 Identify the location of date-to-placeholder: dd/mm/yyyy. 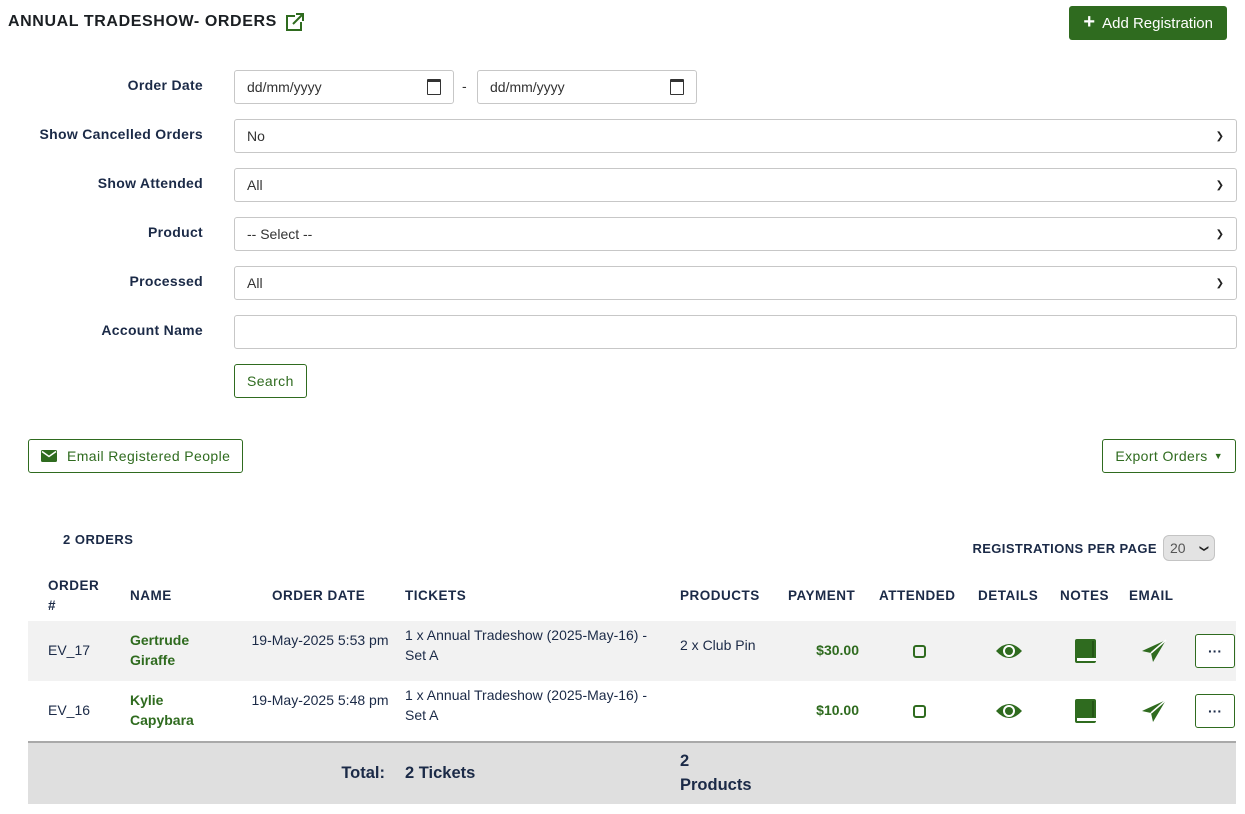
(527, 87).